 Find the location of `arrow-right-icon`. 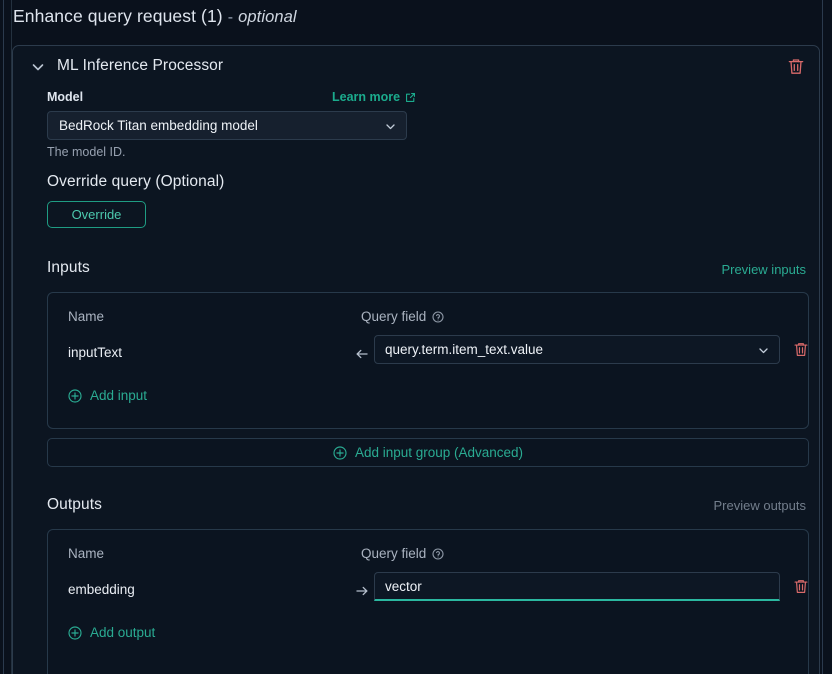

arrow-right-icon is located at coordinates (362, 591).